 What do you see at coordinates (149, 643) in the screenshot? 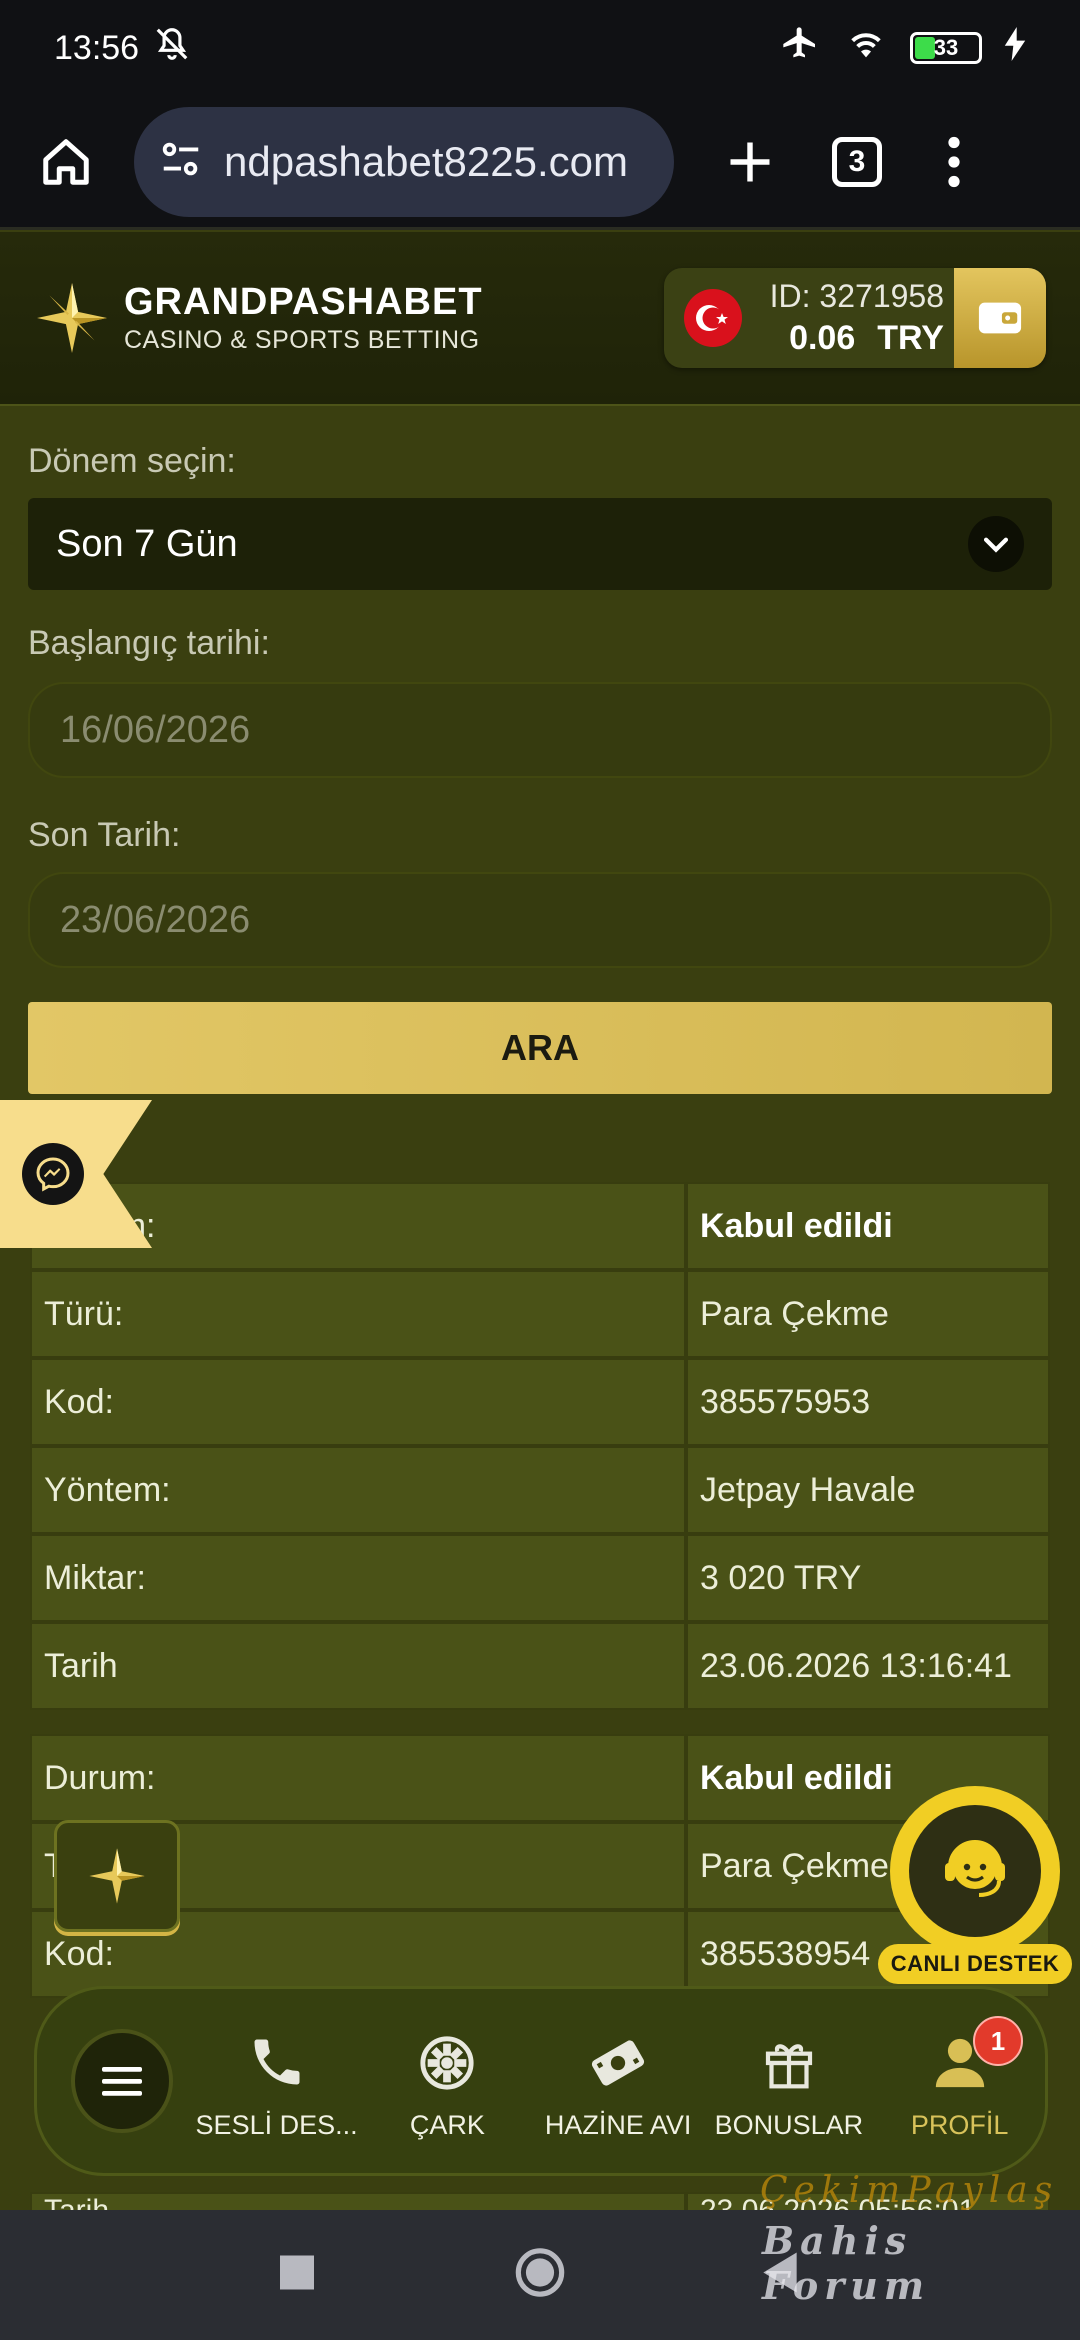
I see `start-date-label: Başlangıç tarihi:` at bounding box center [149, 643].